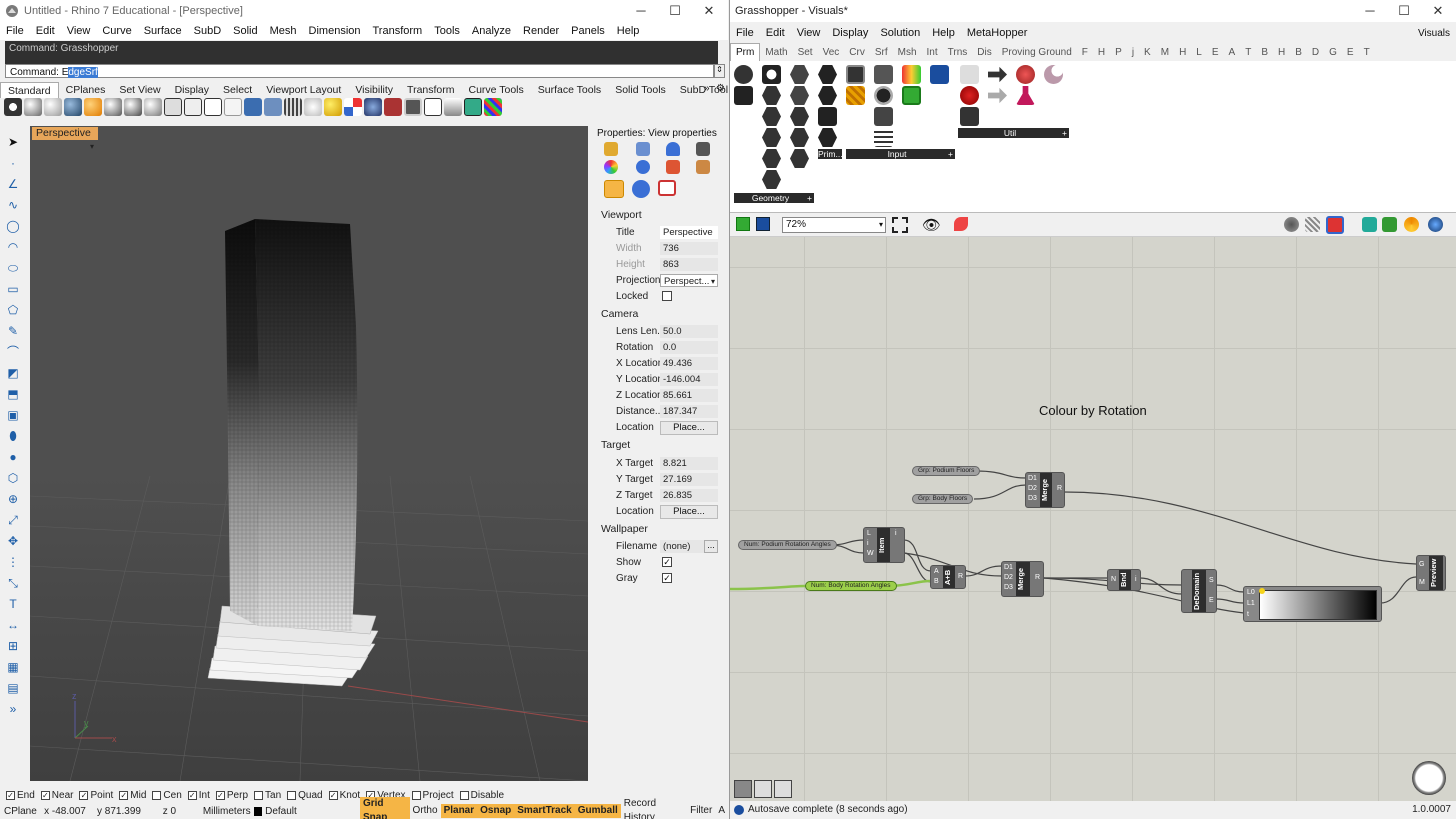 Image resolution: width=1456 pixels, height=819 pixels. What do you see at coordinates (267, 795) in the screenshot?
I see `osnap-tan: Tan` at bounding box center [267, 795].